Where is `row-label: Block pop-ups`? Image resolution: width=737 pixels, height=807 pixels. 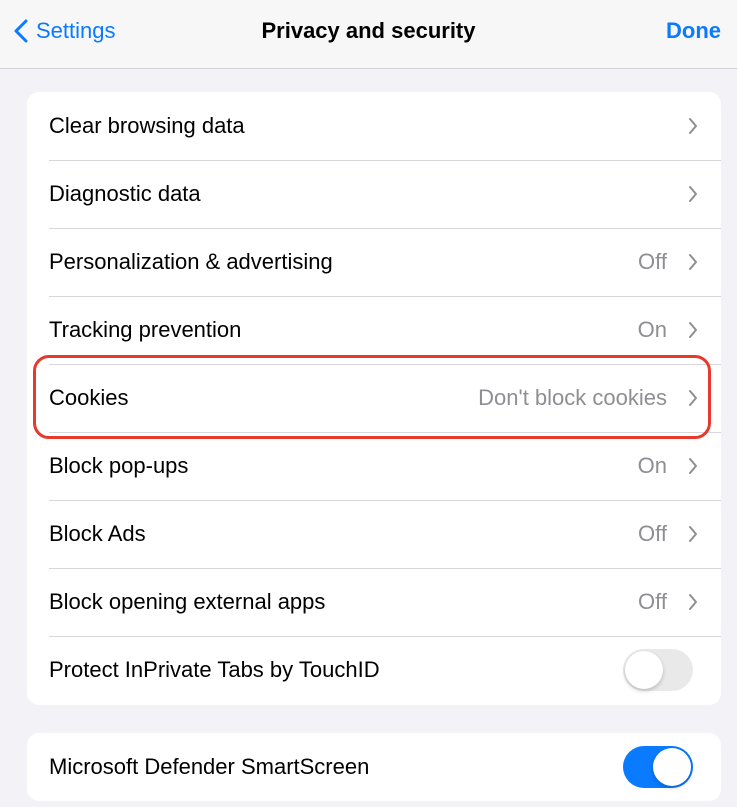
row-label: Block pop-ups is located at coordinates (119, 465).